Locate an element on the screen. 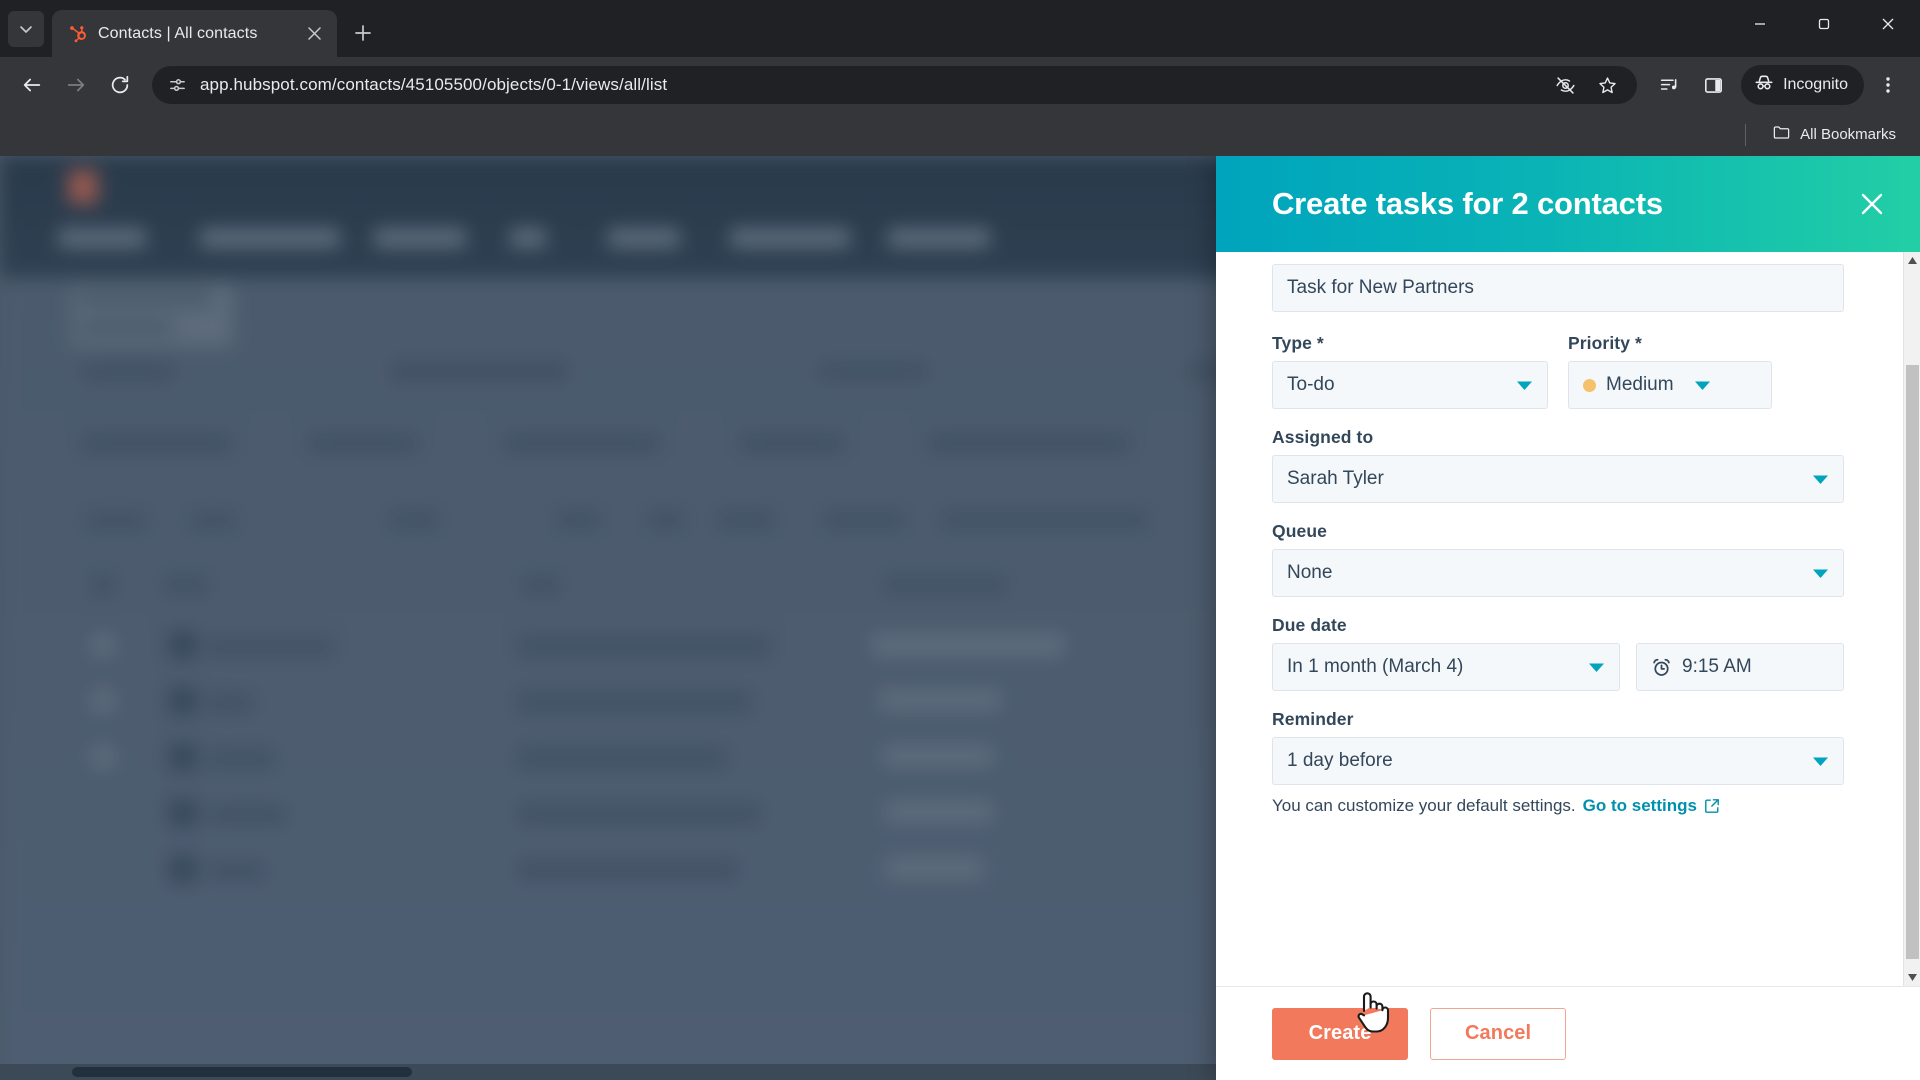  browser-tab: Contacts | All contacts is located at coordinates (194, 33).